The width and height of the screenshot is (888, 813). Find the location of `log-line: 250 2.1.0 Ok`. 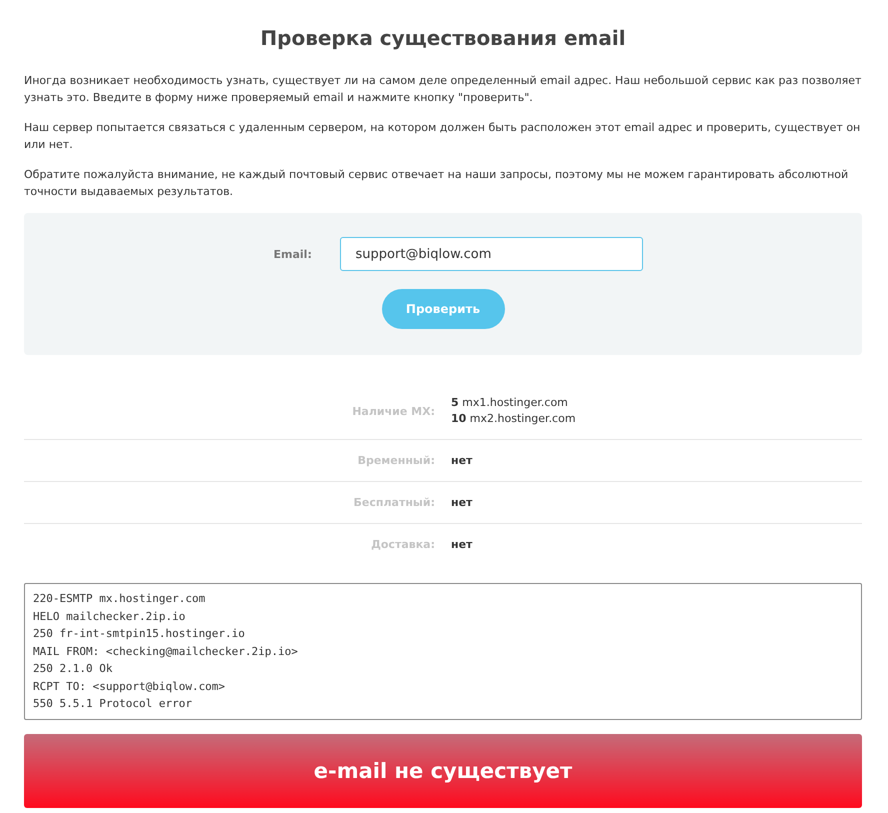

log-line: 250 2.1.0 Ok is located at coordinates (73, 669).